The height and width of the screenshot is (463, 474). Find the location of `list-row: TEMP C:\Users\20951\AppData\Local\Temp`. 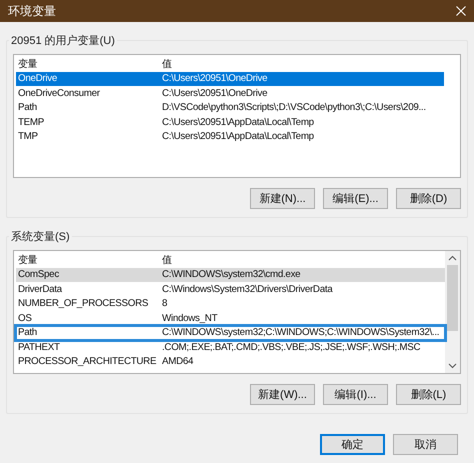

list-row: TEMP C:\Users\20951\AppData\Local\Temp is located at coordinates (230, 122).